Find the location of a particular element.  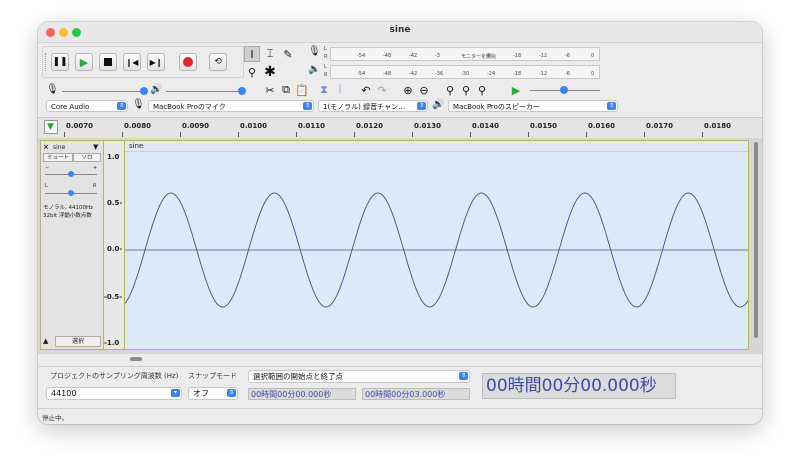

collapse-track-button: ▲ is located at coordinates (48, 342).